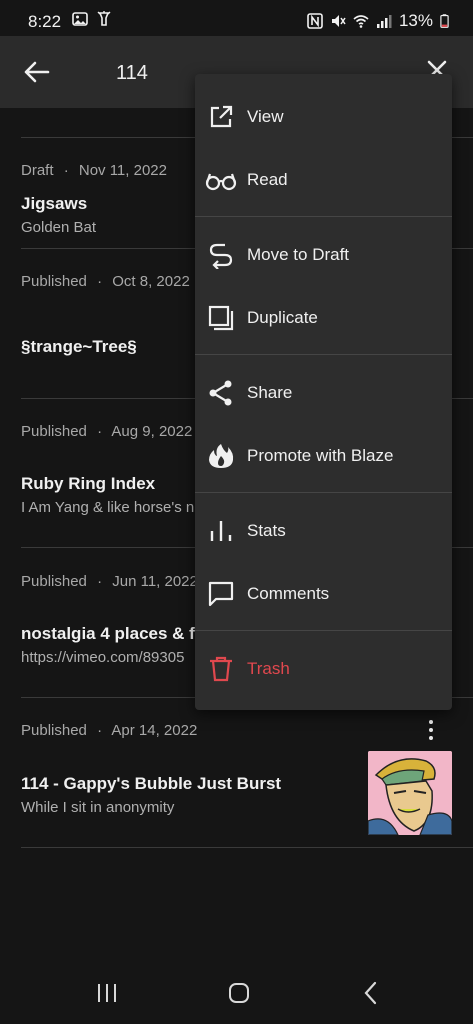 The image size is (473, 1024). I want to click on trash-icon, so click(221, 668).